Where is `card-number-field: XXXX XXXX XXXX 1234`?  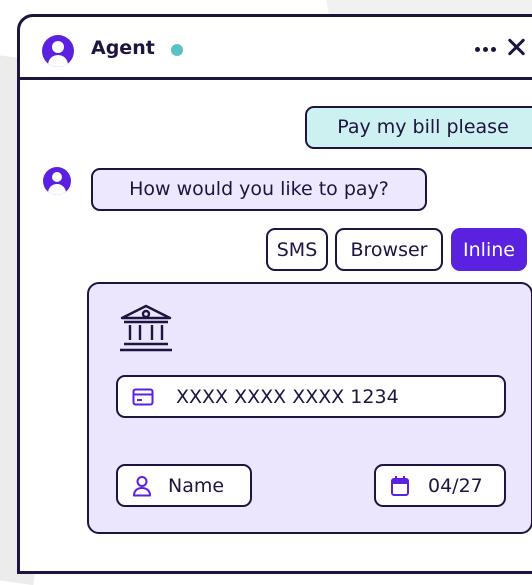 card-number-field: XXXX XXXX XXXX 1234 is located at coordinates (311, 396).